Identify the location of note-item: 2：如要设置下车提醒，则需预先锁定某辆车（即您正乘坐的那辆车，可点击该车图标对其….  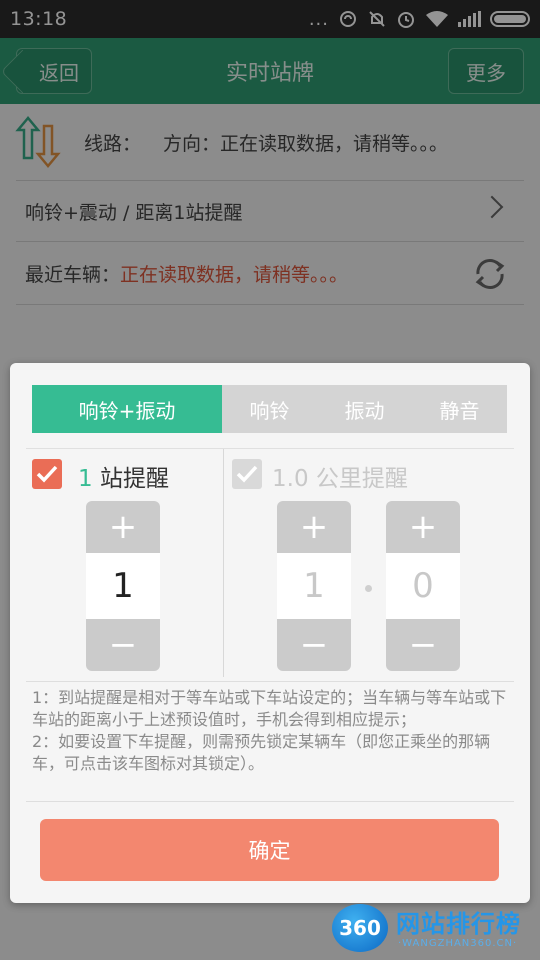
(261, 752).